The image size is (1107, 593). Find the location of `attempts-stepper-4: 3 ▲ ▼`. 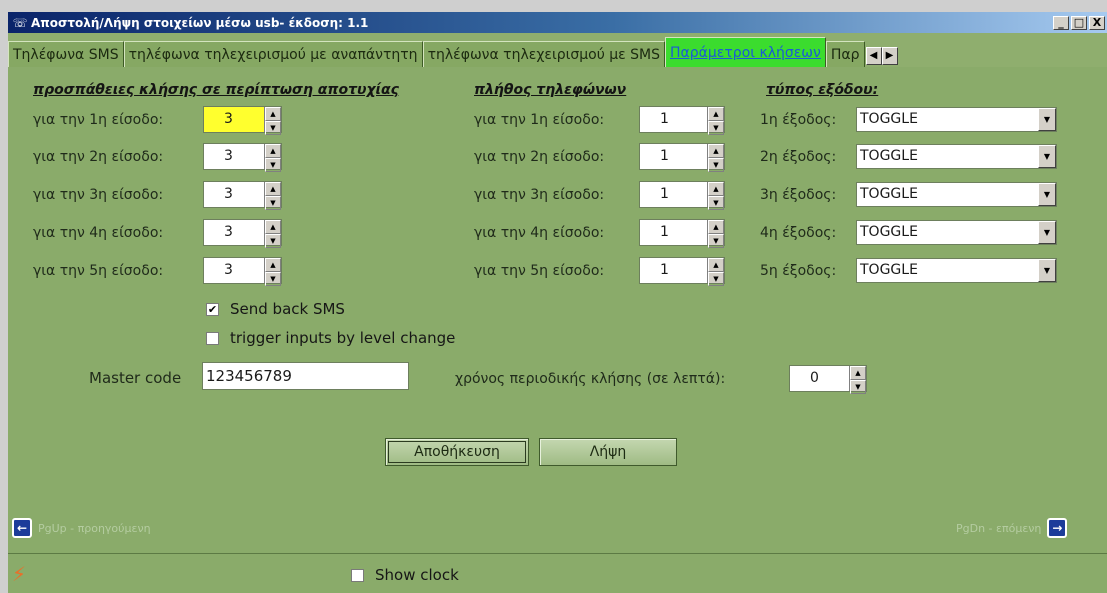

attempts-stepper-4: 3 ▲ ▼ is located at coordinates (242, 233).